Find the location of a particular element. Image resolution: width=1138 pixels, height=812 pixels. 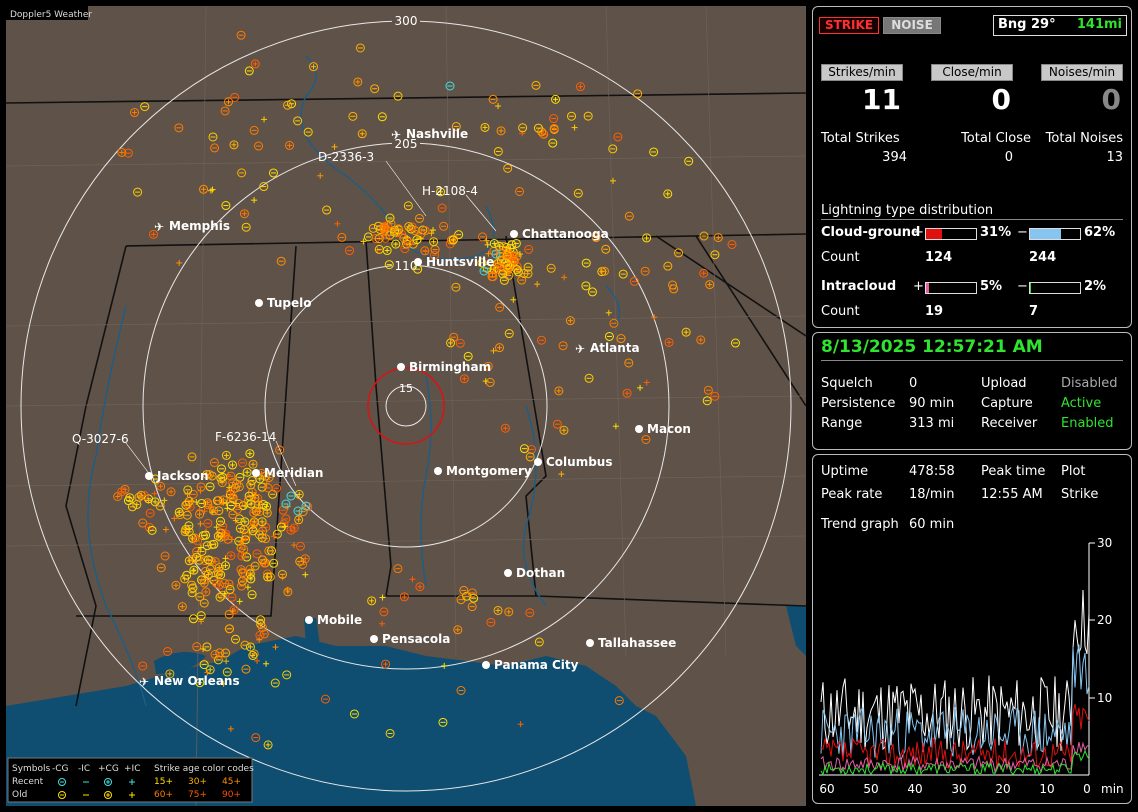

ic-positive-bar is located at coordinates (951, 288).